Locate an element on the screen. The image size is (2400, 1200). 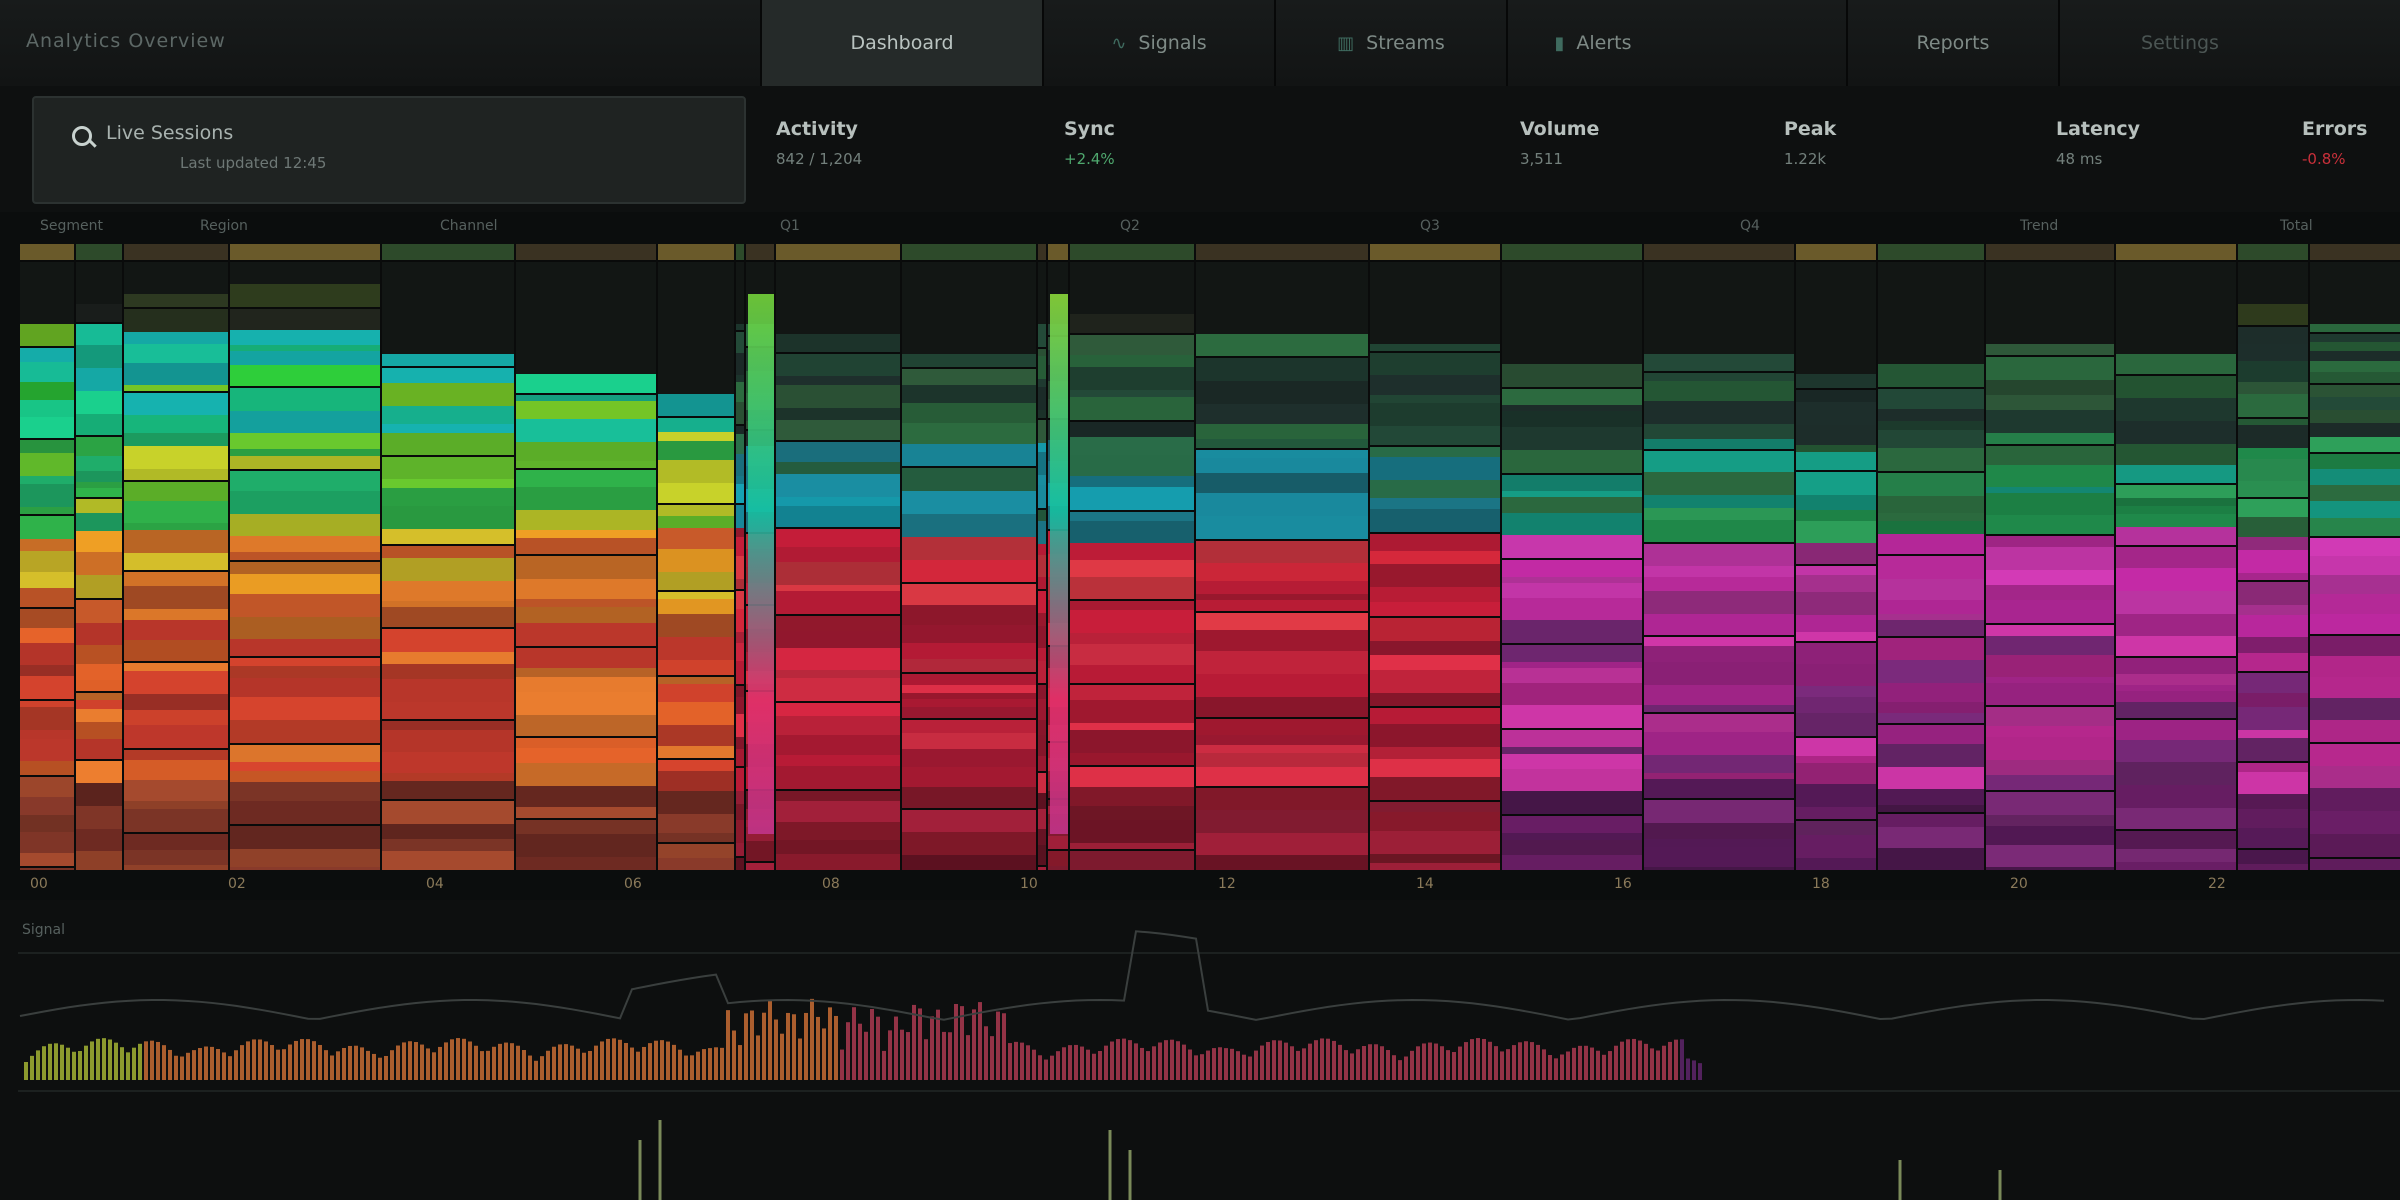
grid-header: Q1 is located at coordinates (790, 226).